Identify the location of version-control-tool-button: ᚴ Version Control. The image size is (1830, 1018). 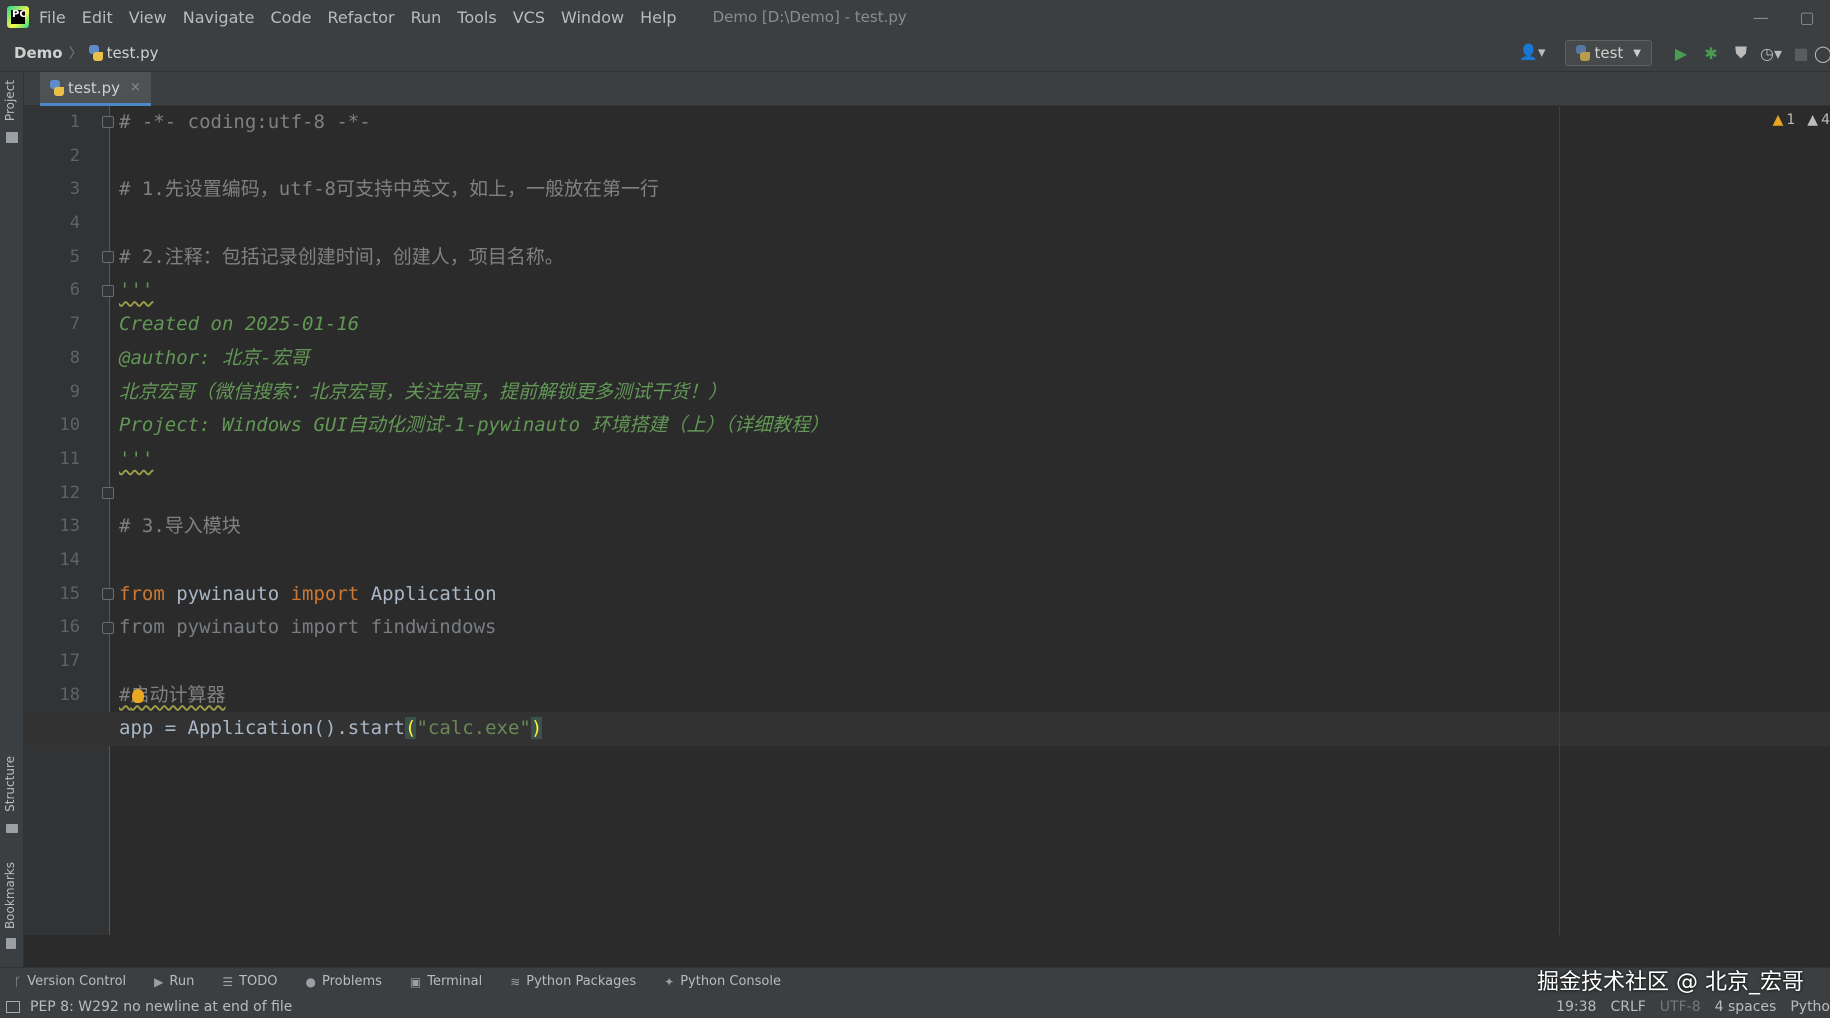
(70, 981).